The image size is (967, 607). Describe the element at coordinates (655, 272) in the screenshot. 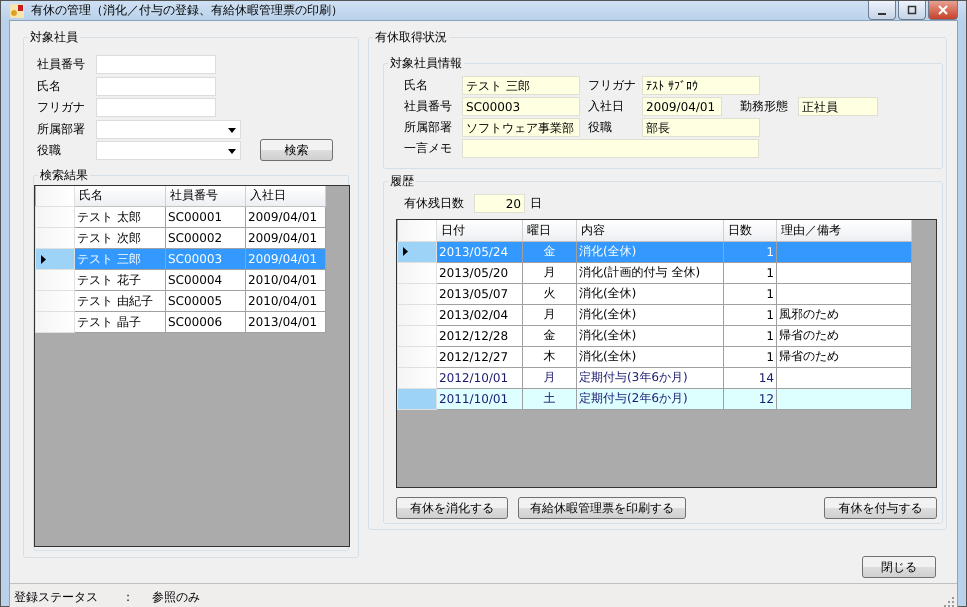

I see `table-row: 2013/05/20 月 消化(計画的付与 全休) 1` at that location.